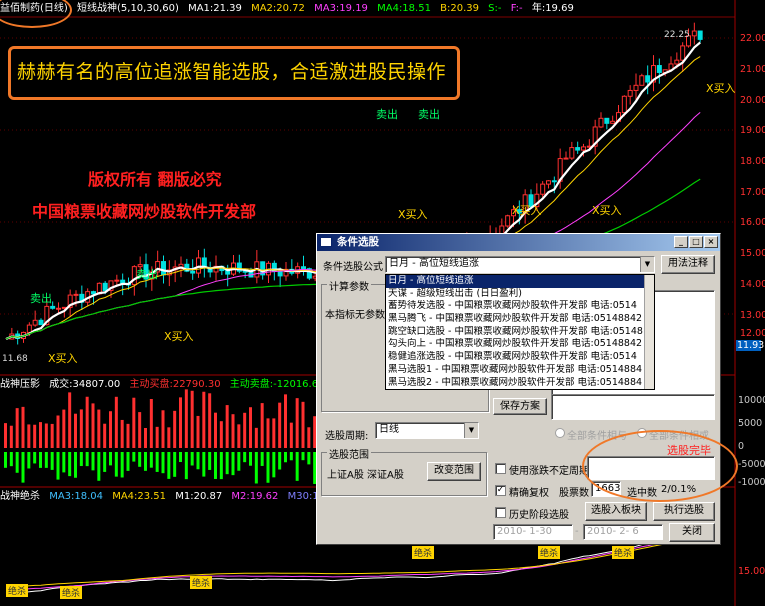 This screenshot has width=765, height=606. What do you see at coordinates (529, 493) in the screenshot?
I see `exact-restore-label: 精确复权` at bounding box center [529, 493].